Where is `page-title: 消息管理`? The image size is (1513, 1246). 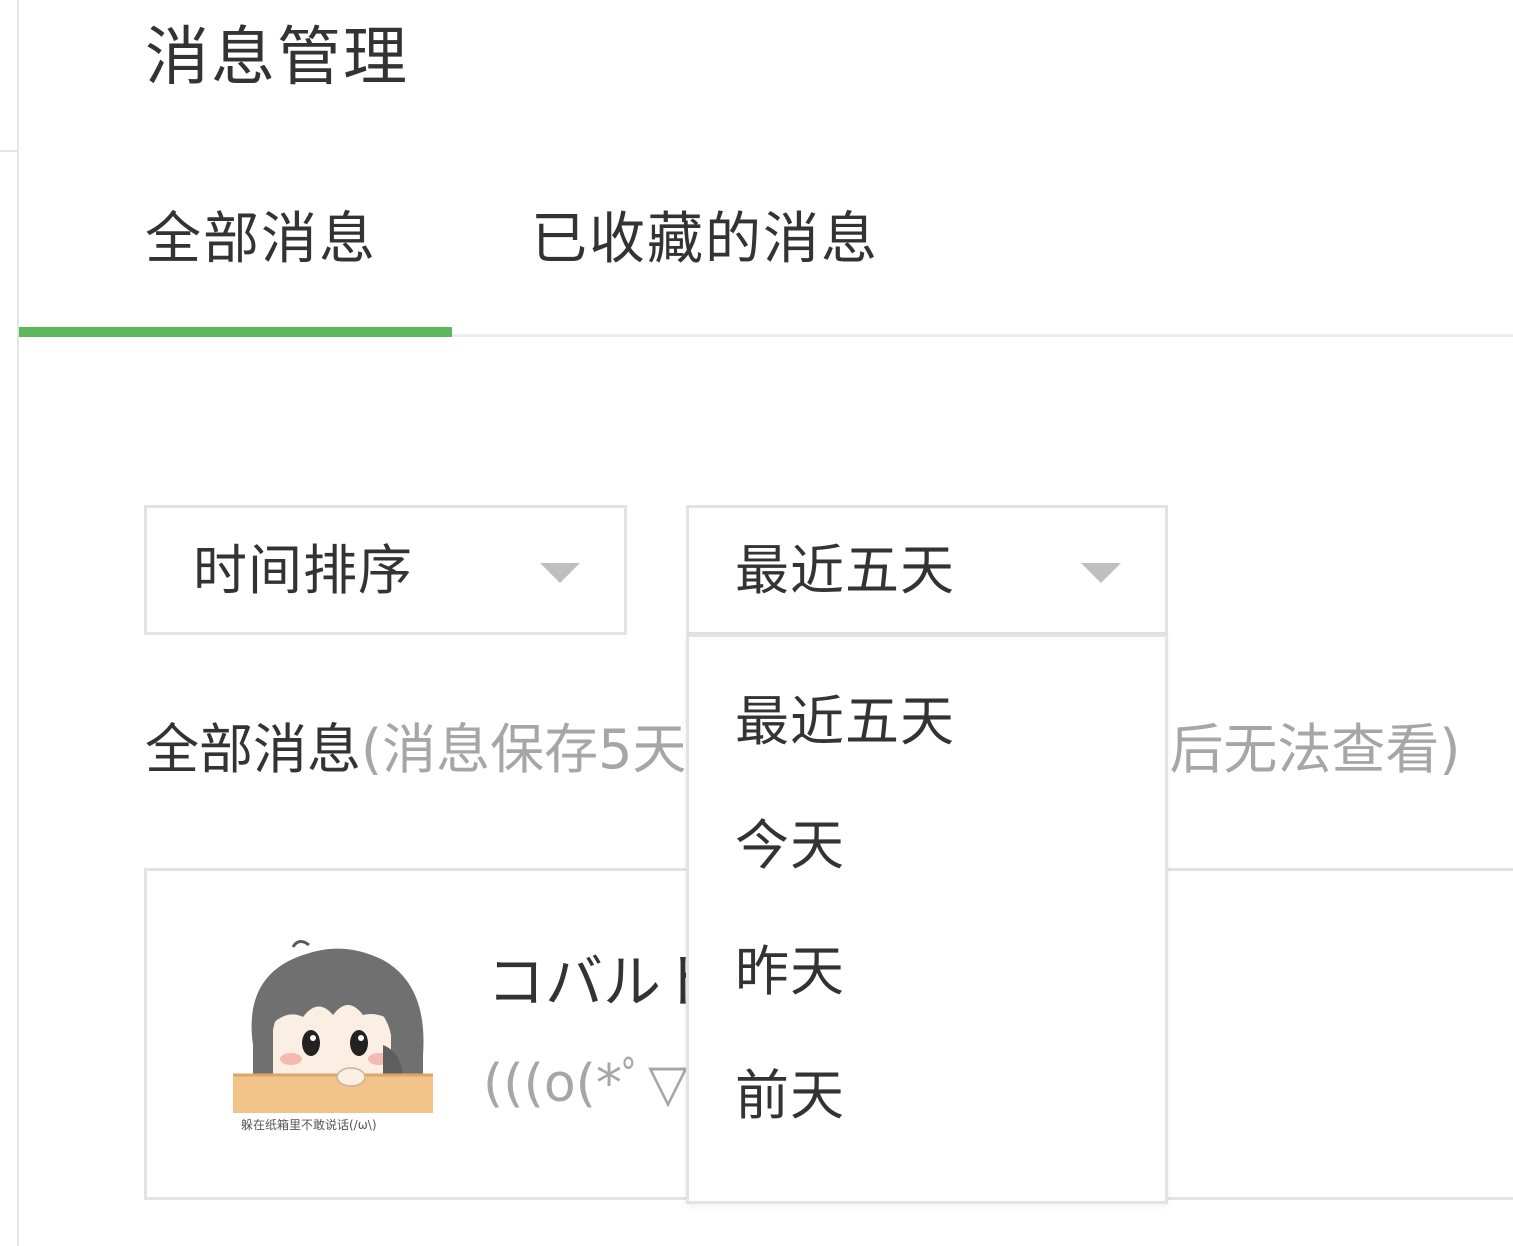 page-title: 消息管理 is located at coordinates (277, 58).